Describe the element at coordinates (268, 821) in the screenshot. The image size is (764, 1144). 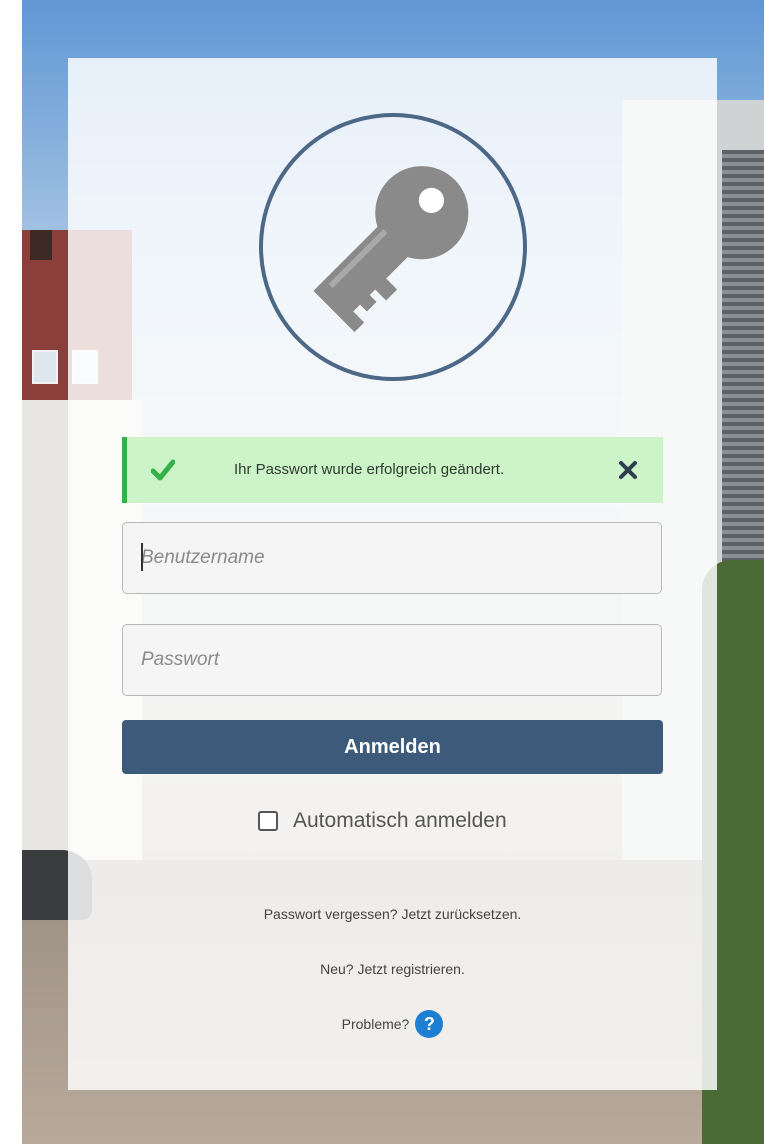
I see `remember-checkbox` at that location.